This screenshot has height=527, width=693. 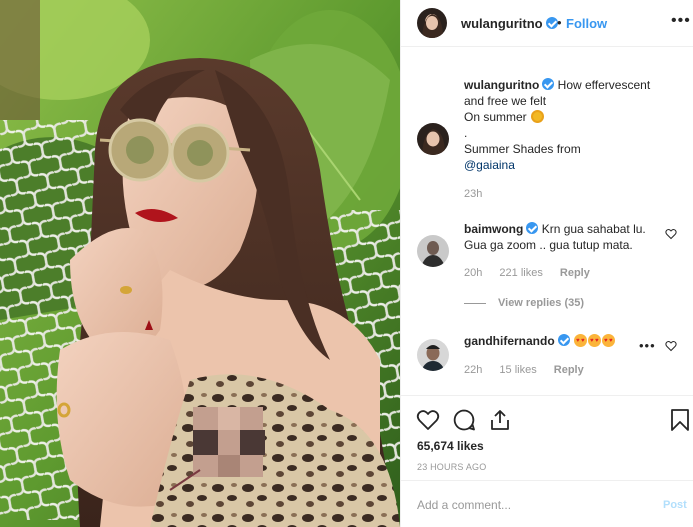 I want to click on view-replies-button: View replies (35), so click(x=524, y=303).